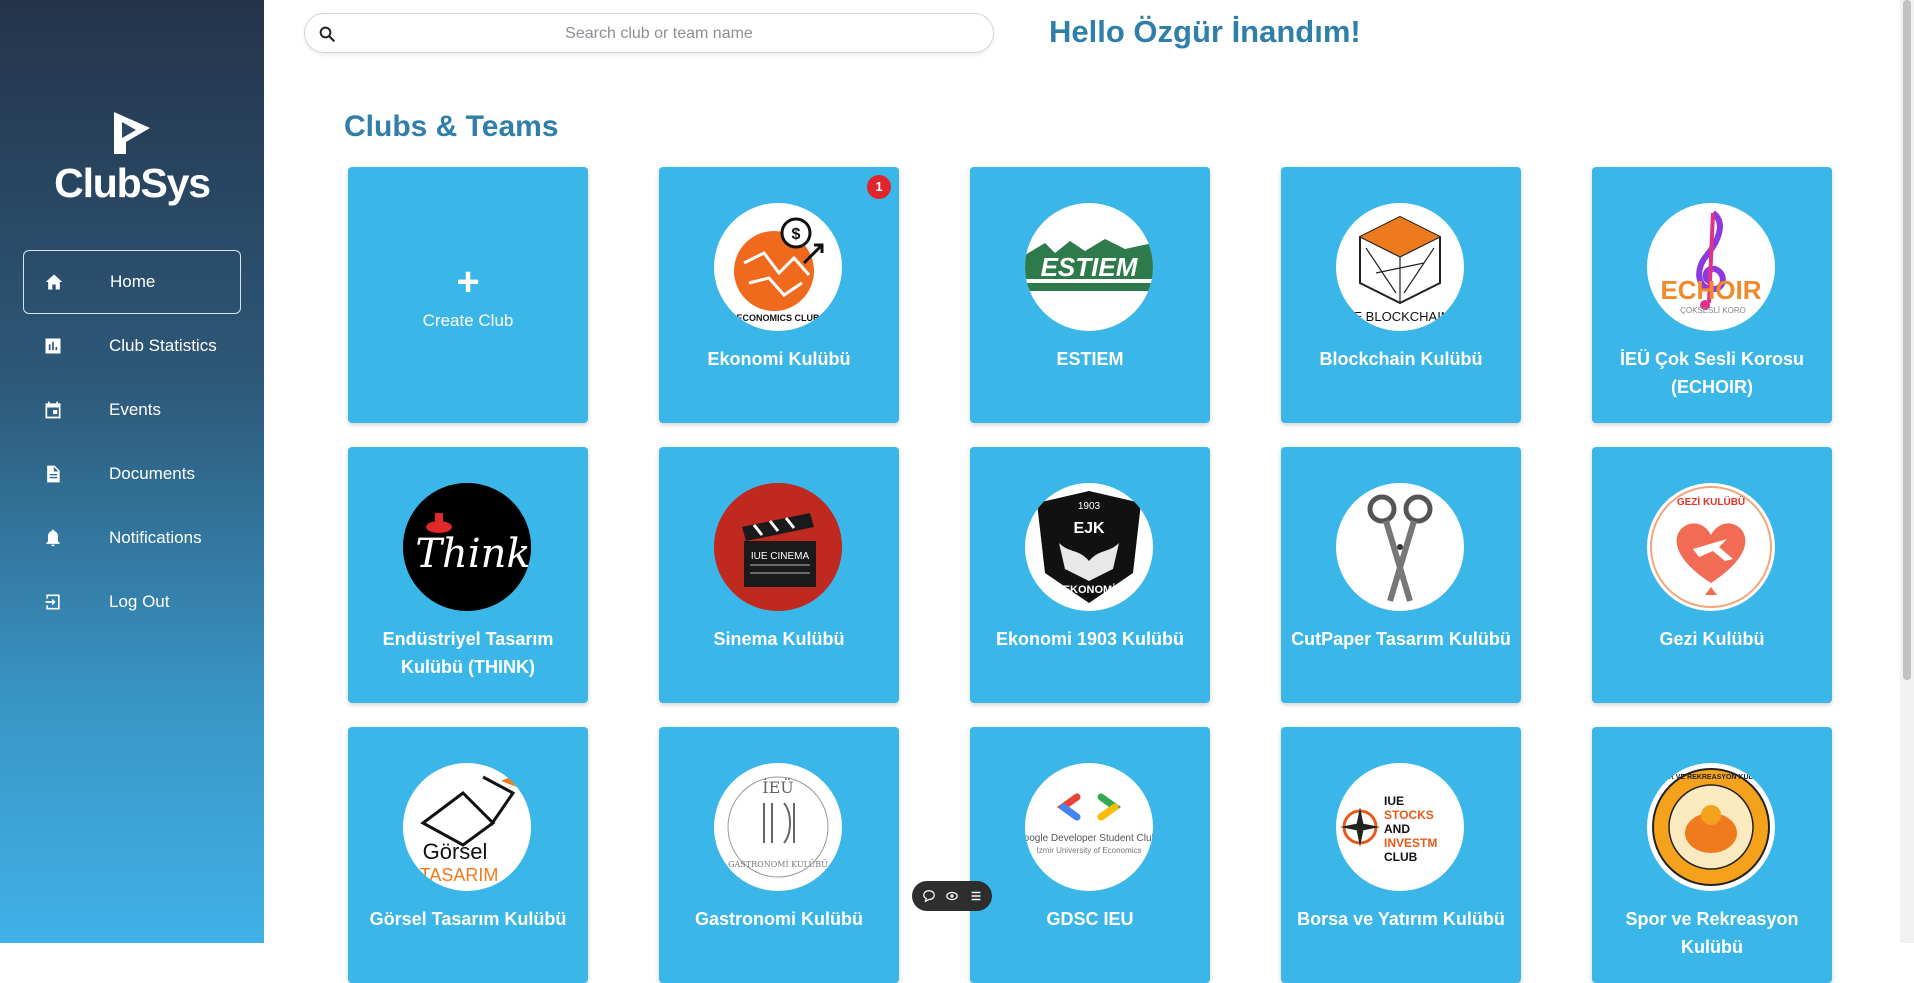 The width and height of the screenshot is (1914, 983). What do you see at coordinates (468, 919) in the screenshot?
I see `club-name: Görsel Tasarım Kulübü` at bounding box center [468, 919].